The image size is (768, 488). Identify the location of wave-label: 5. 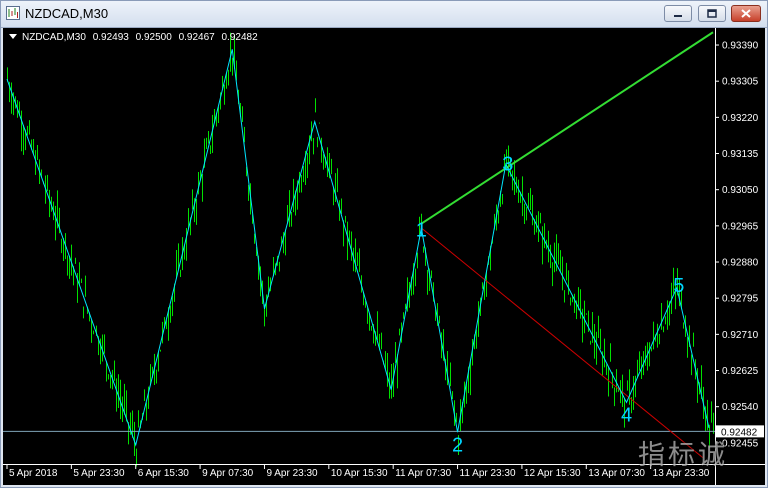
(678, 286).